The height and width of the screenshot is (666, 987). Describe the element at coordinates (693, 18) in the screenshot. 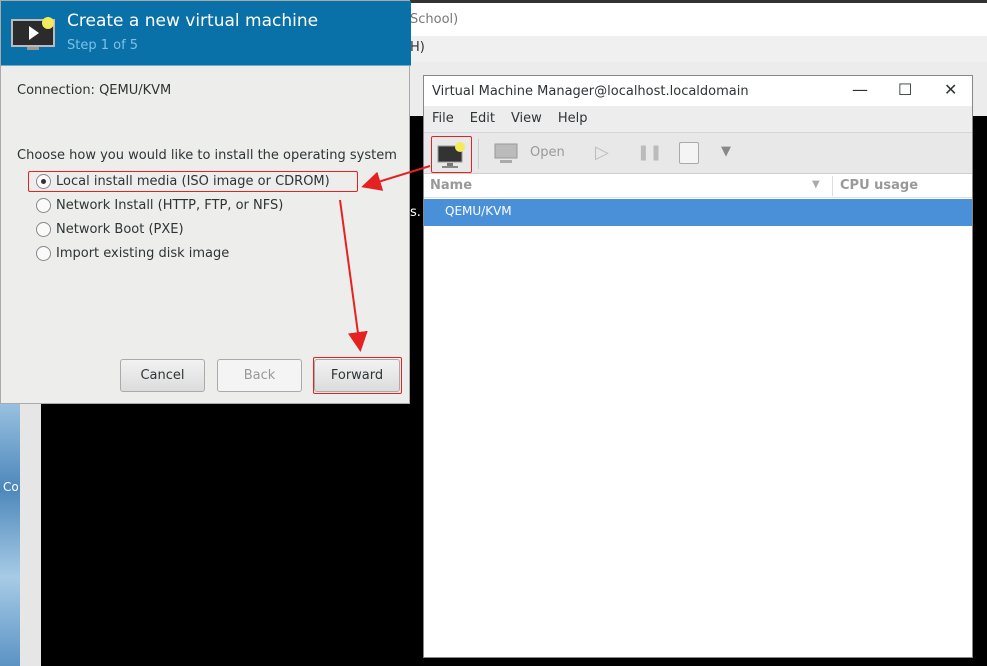

I see `background-window-titlebar: School)` at that location.